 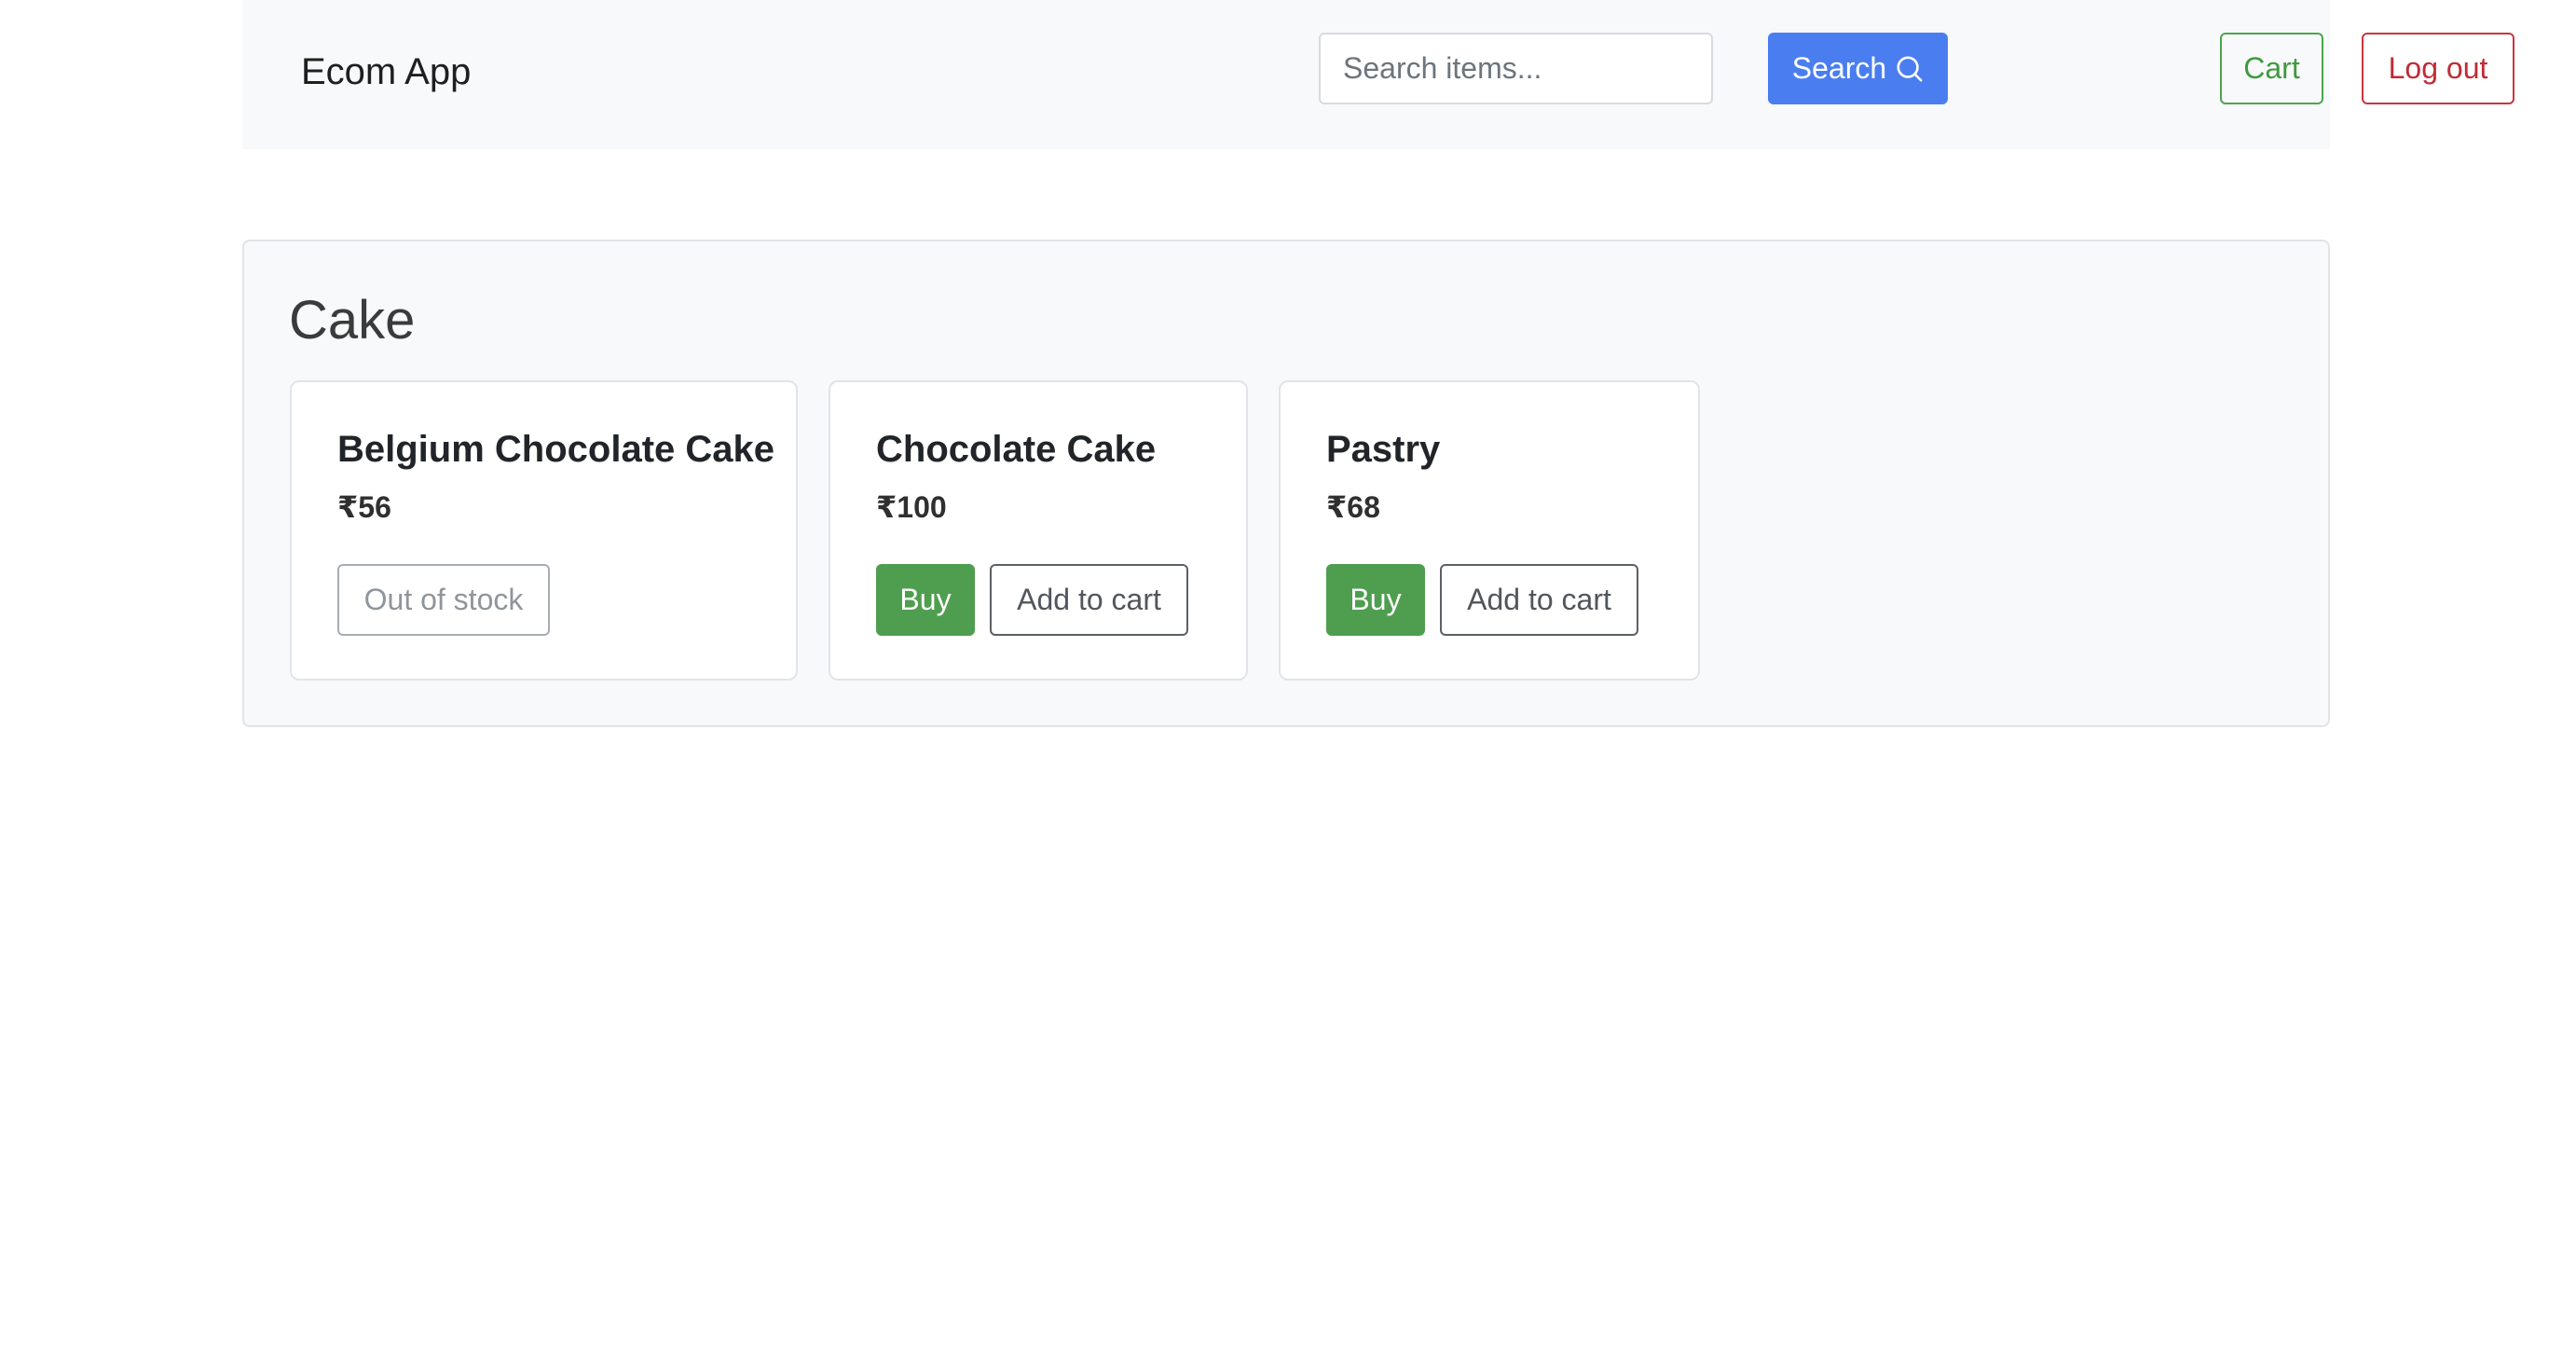 I want to click on search-button: Search, so click(x=1858, y=68).